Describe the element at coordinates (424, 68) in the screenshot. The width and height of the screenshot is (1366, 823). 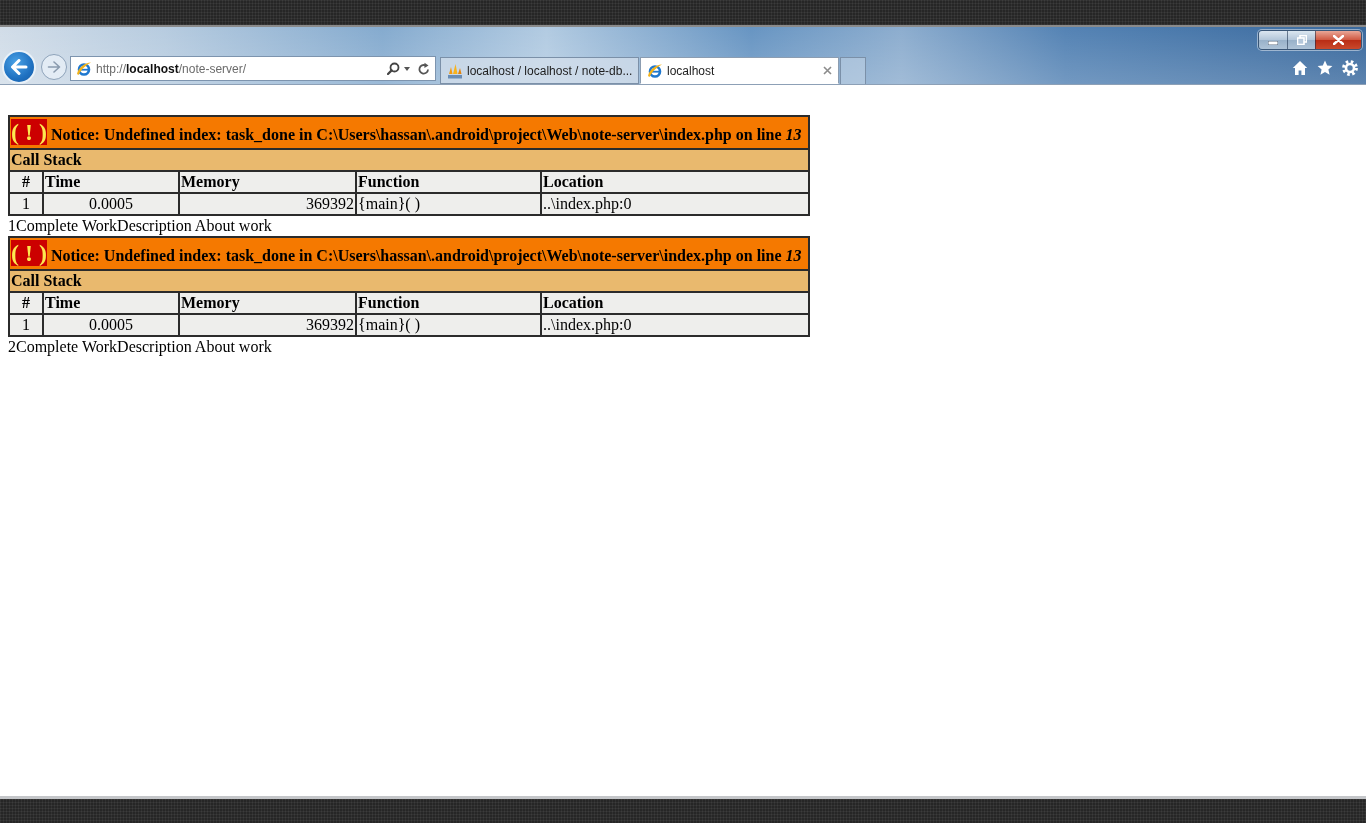
I see `refresh-icon` at that location.